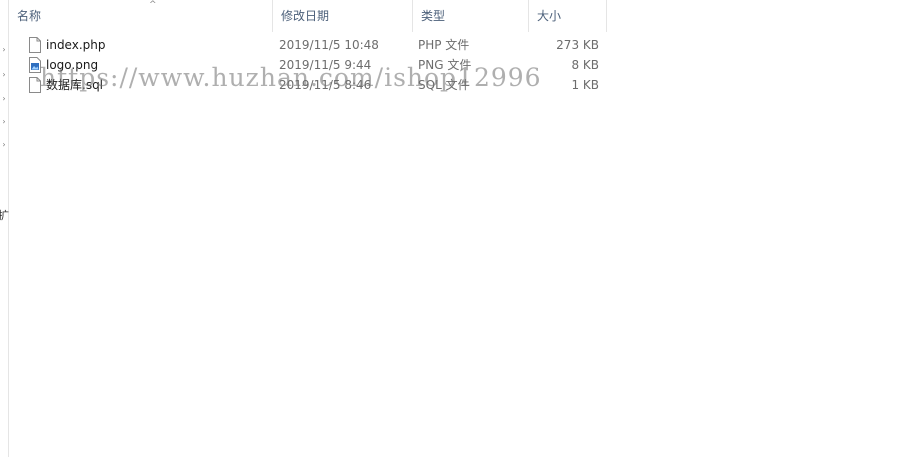 This screenshot has height=457, width=900. I want to click on file-size: 1 KB, so click(585, 85).